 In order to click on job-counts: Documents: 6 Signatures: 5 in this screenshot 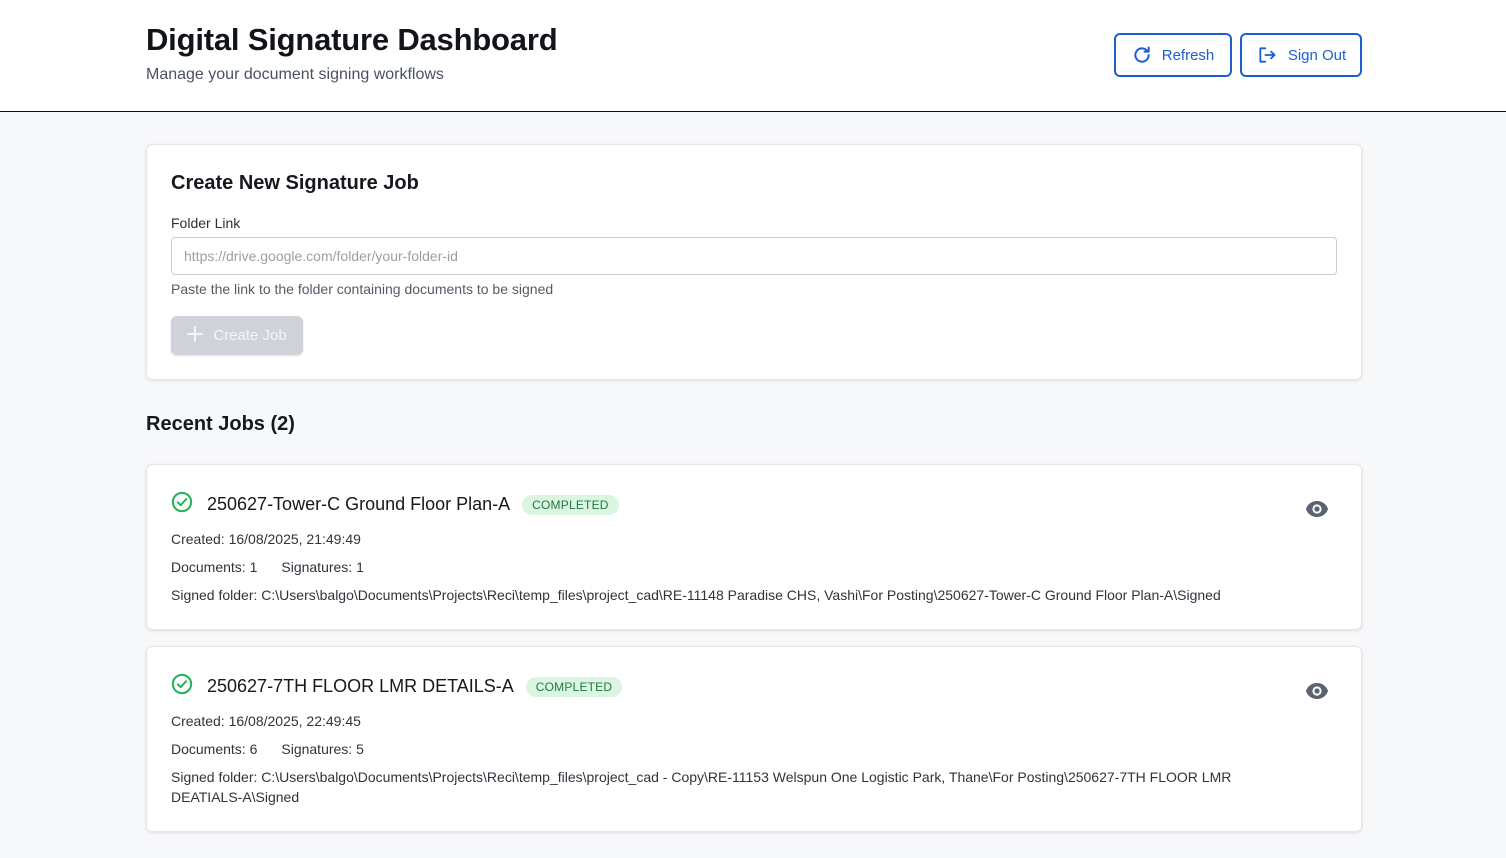, I will do `click(267, 749)`.